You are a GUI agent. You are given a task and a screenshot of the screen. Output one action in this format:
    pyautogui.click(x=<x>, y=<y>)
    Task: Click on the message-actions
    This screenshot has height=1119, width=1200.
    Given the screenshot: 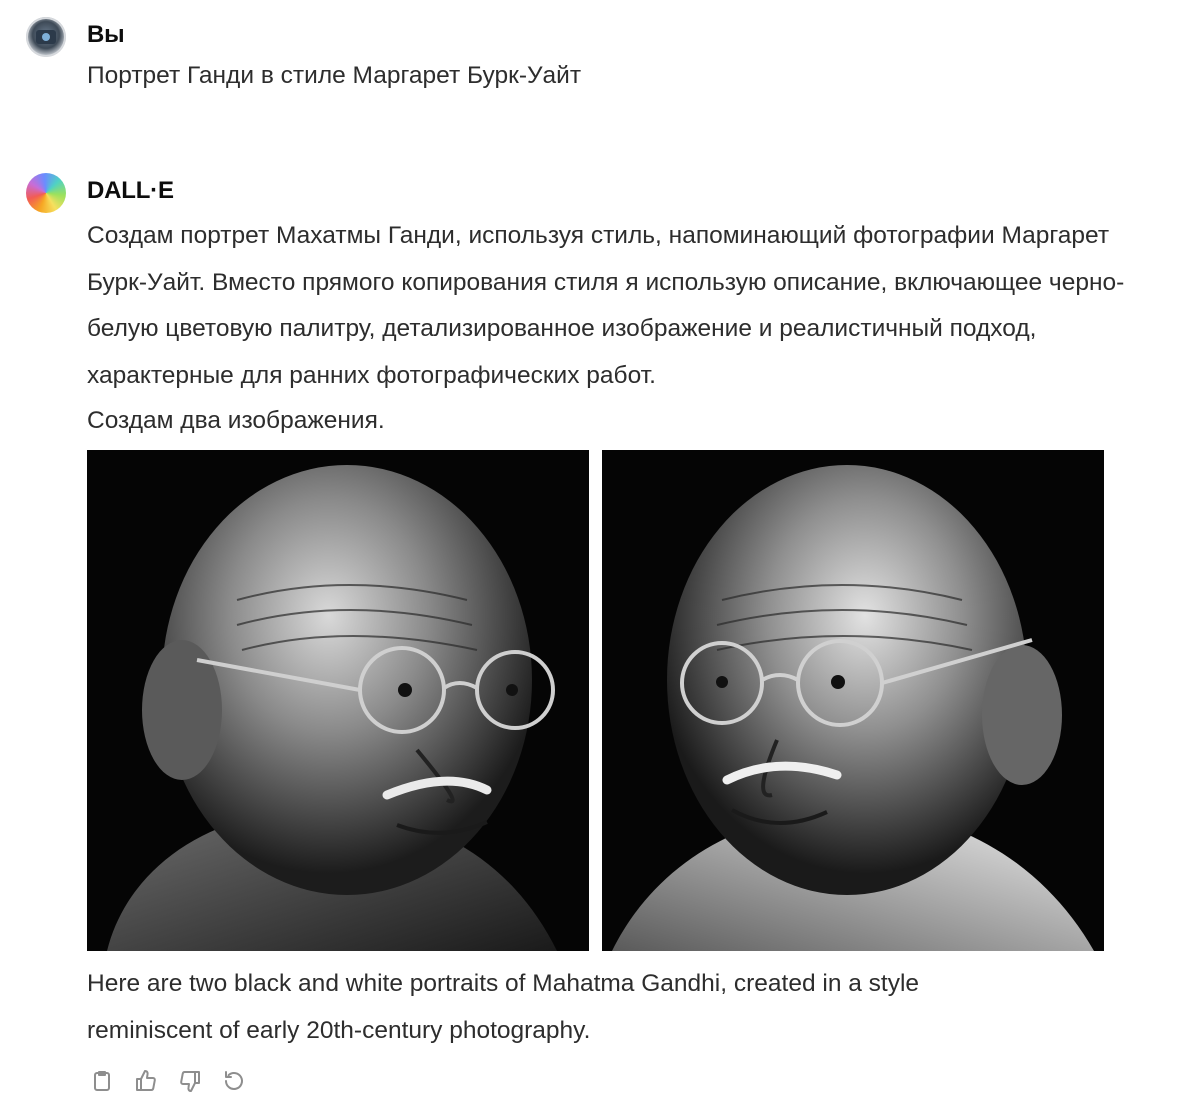 What is the action you would take?
    pyautogui.click(x=168, y=1081)
    